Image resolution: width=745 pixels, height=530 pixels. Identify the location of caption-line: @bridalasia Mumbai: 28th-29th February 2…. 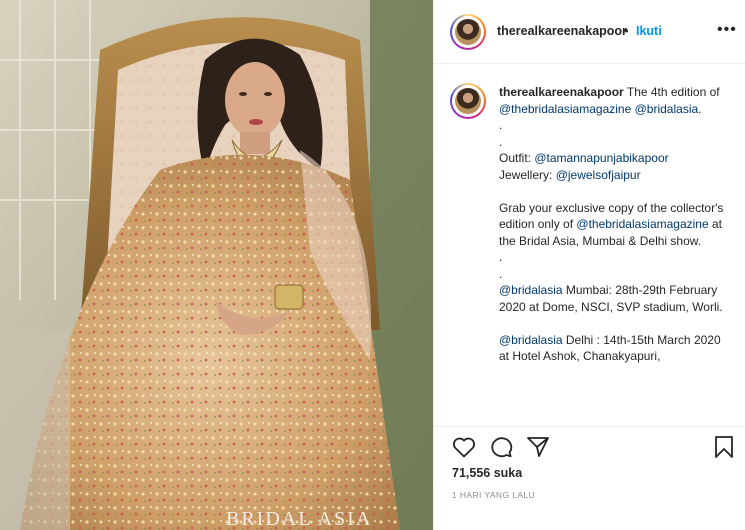
(612, 298).